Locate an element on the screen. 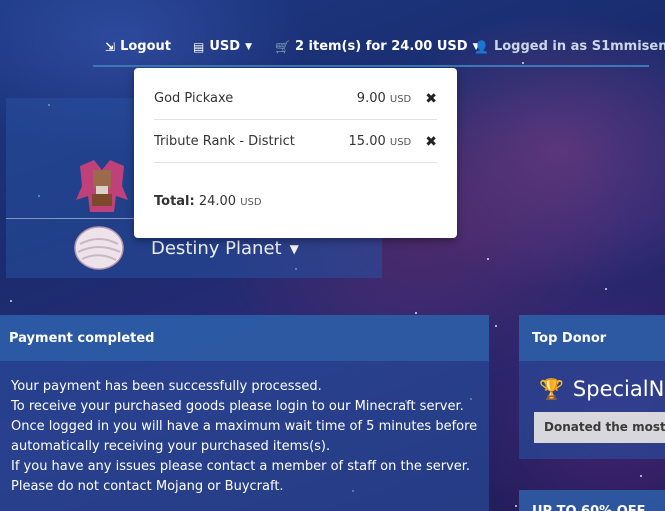 This screenshot has width=665, height=511. cart-item: God Pickaxe 9.00 USD ✖ is located at coordinates (295, 99).